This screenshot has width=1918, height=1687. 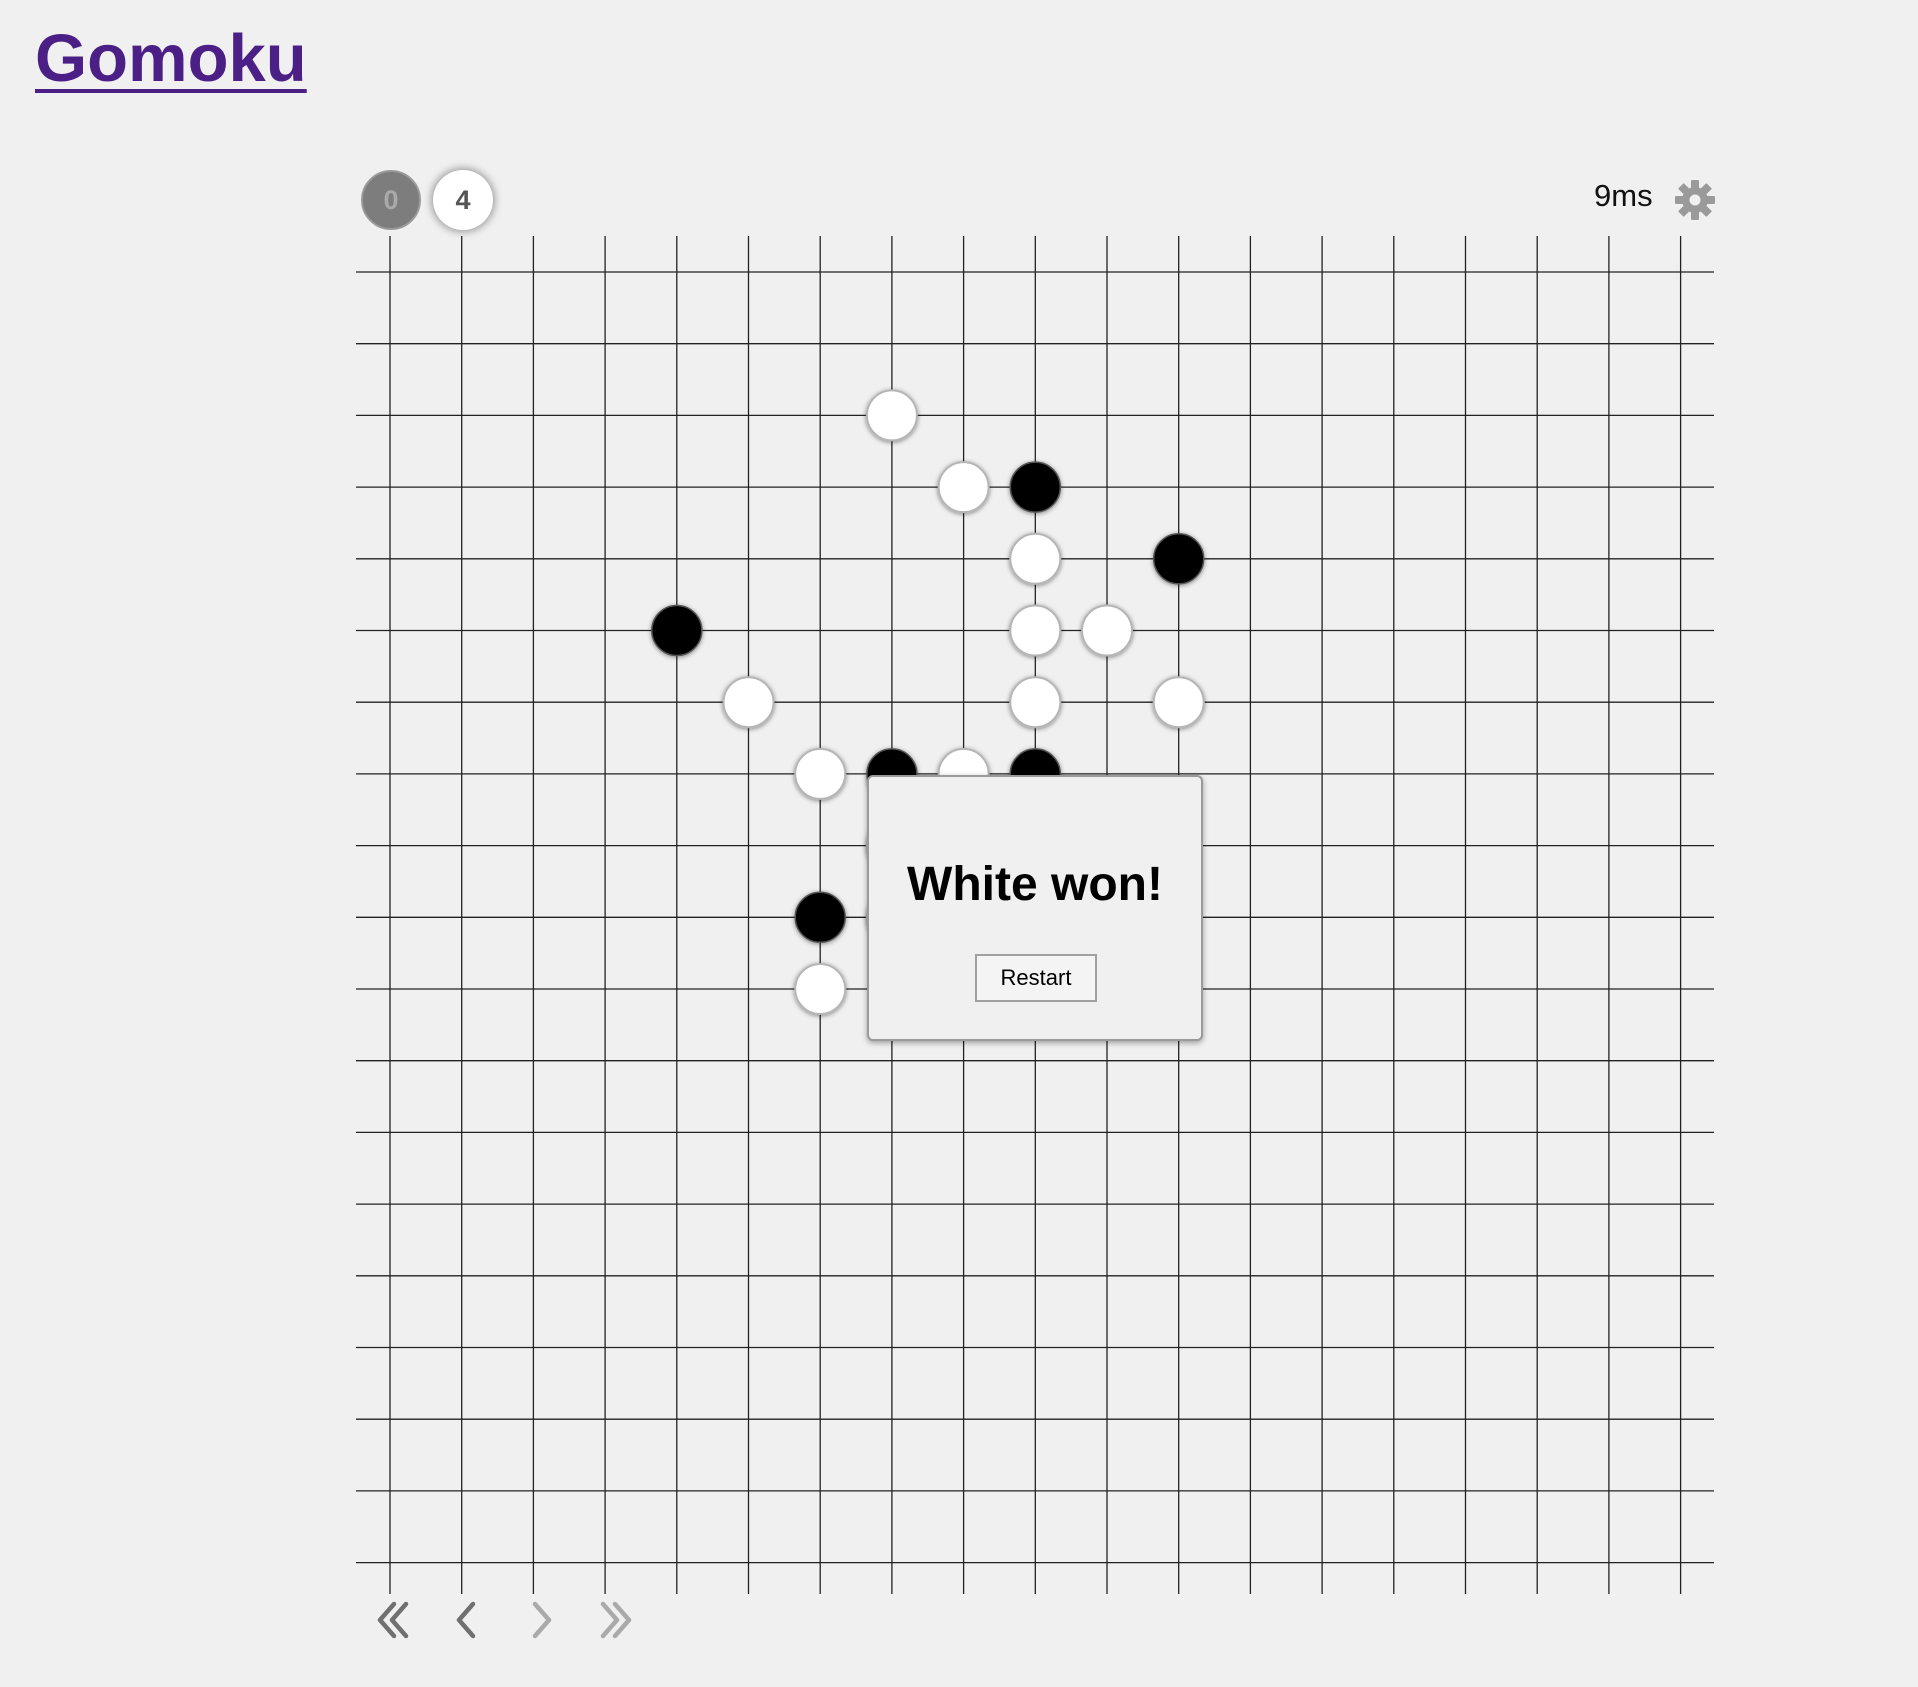 I want to click on game-over-dialog: White won! Restart, so click(x=1035, y=908).